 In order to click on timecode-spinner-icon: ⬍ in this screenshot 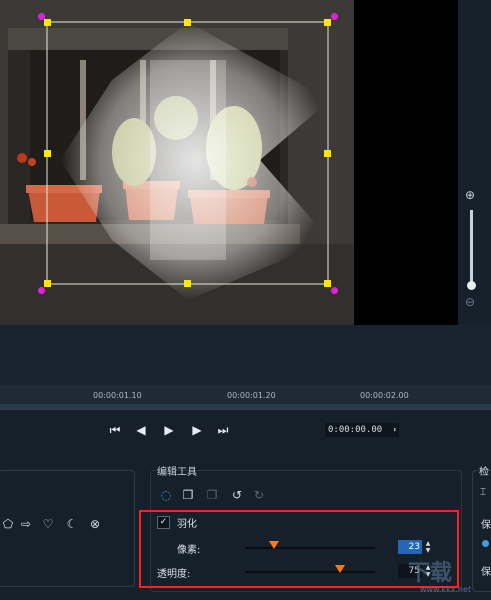, I will do `click(395, 430)`.